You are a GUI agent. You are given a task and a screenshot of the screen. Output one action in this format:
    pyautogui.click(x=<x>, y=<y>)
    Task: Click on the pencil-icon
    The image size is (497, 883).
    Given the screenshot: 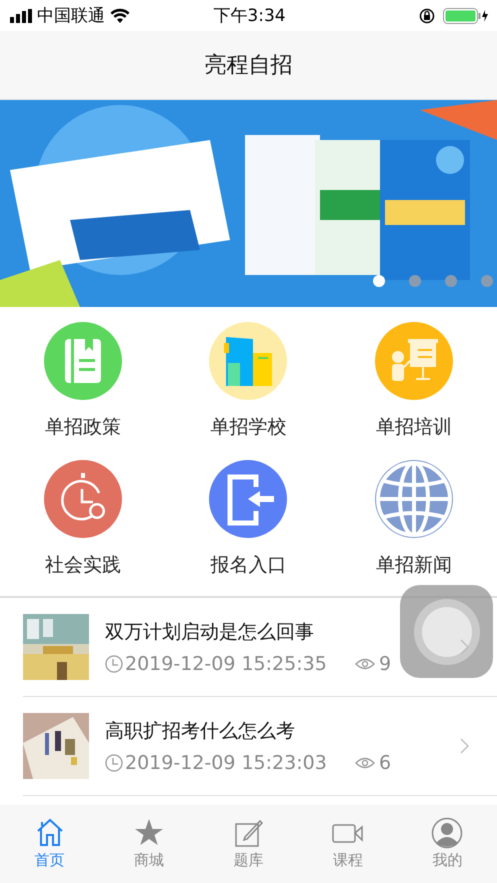 What is the action you would take?
    pyautogui.click(x=248, y=833)
    